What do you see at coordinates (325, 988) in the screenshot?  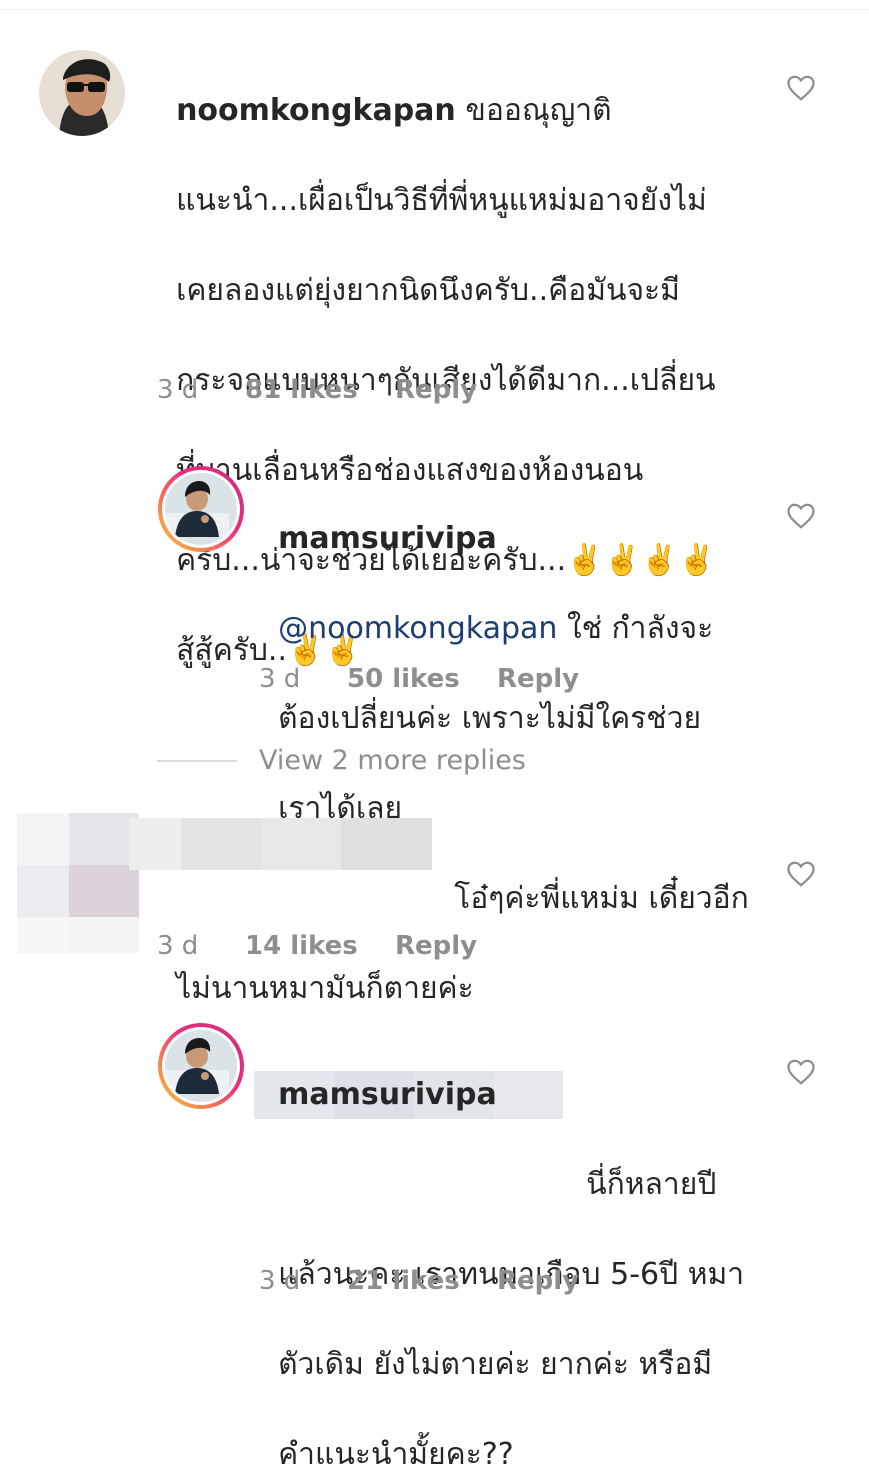 I see `comment-line: ไม่นานหมามันก็ตายค่ะ` at bounding box center [325, 988].